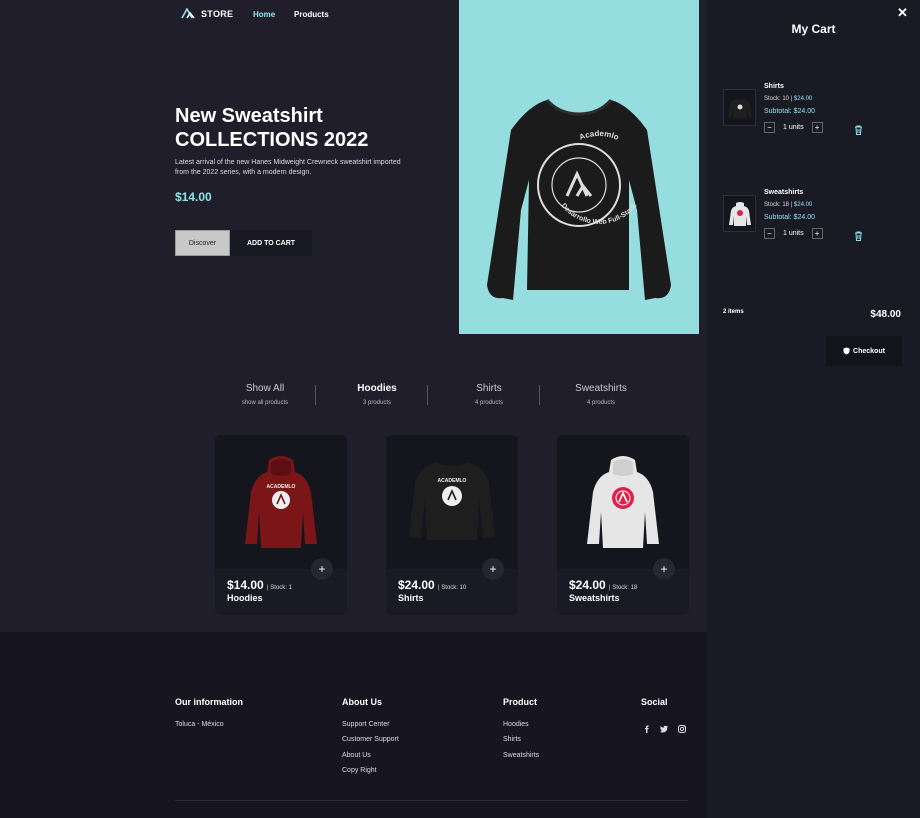  What do you see at coordinates (516, 724) in the screenshot?
I see `footer-link: Hoodies` at bounding box center [516, 724].